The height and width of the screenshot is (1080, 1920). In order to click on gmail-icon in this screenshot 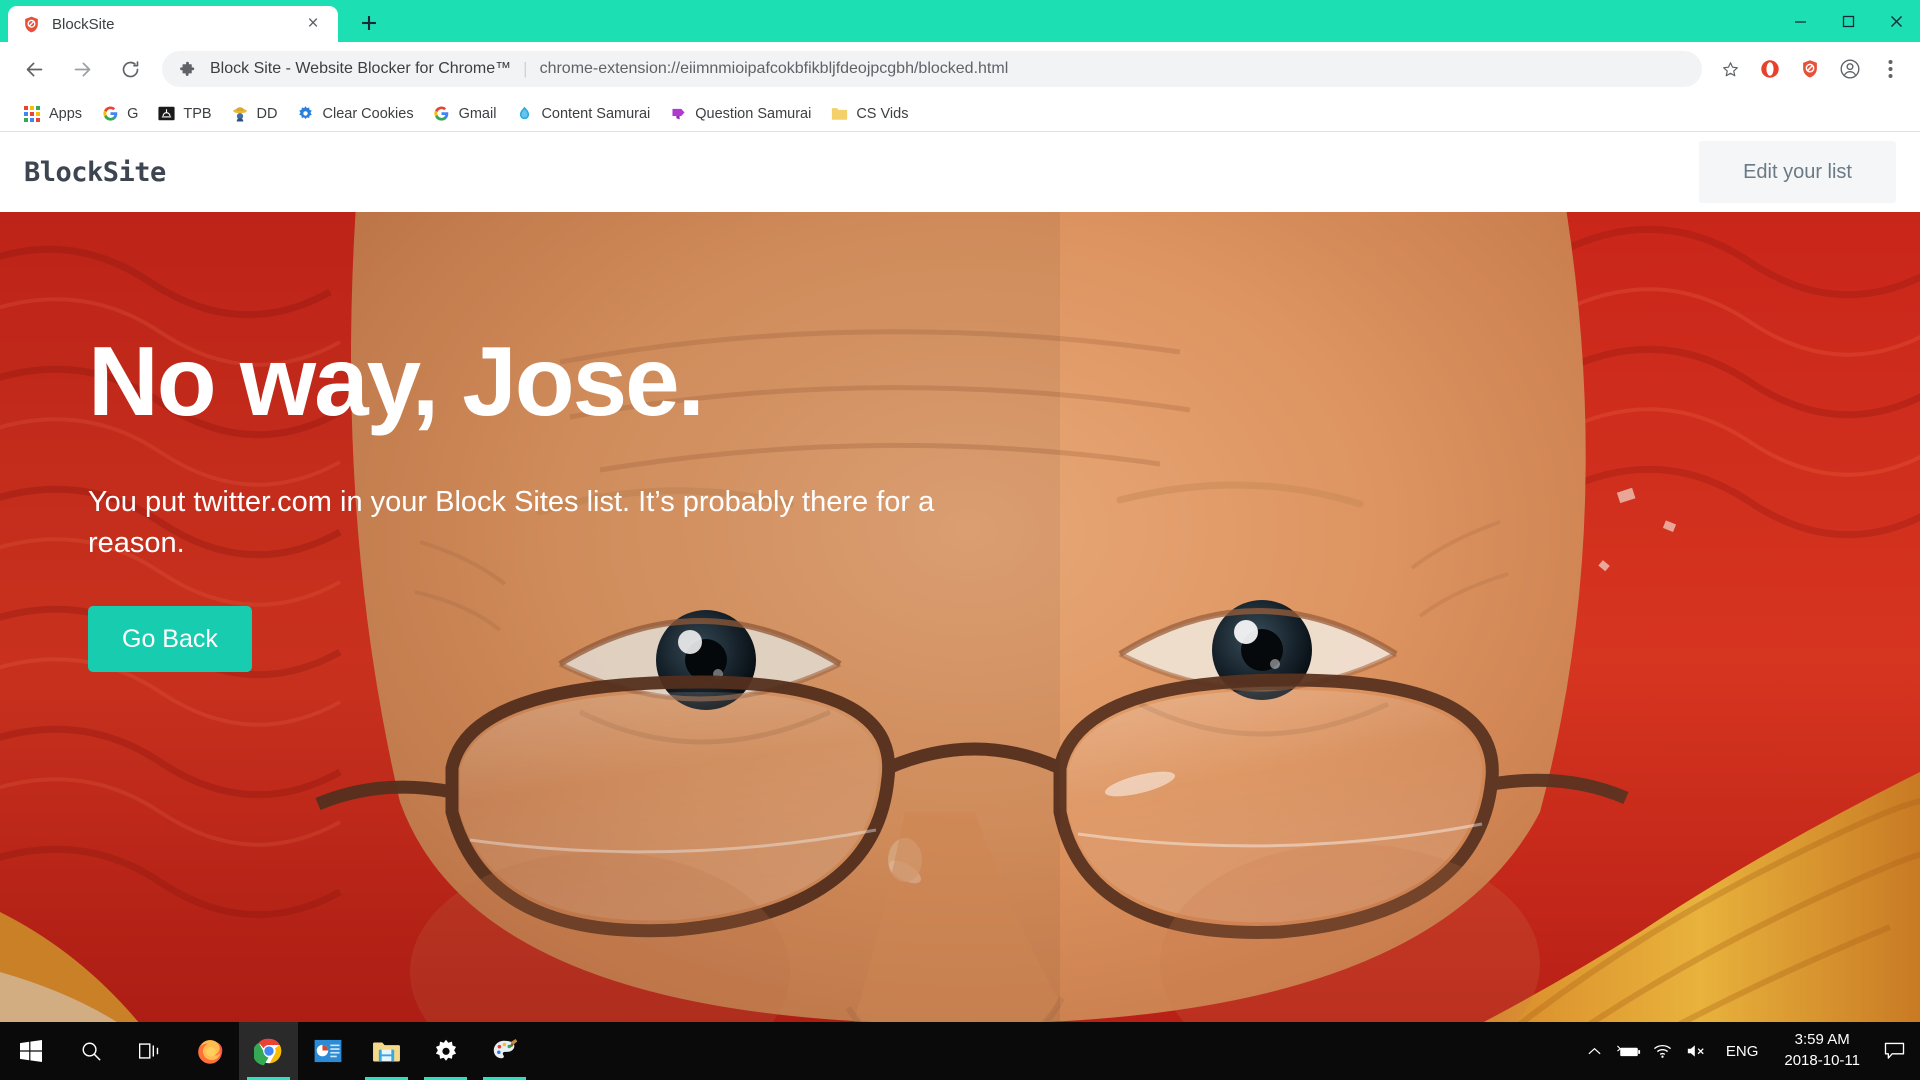, I will do `click(442, 114)`.